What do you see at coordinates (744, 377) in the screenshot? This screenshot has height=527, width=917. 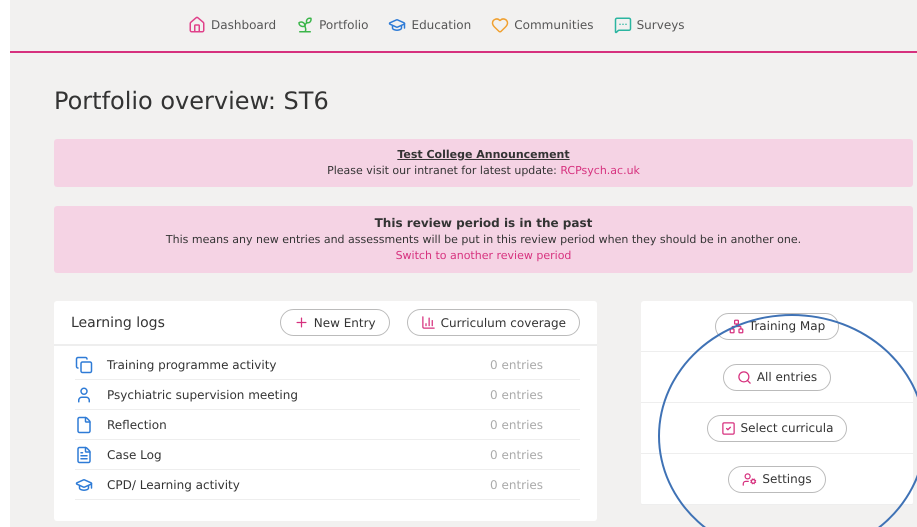 I see `search-icon` at bounding box center [744, 377].